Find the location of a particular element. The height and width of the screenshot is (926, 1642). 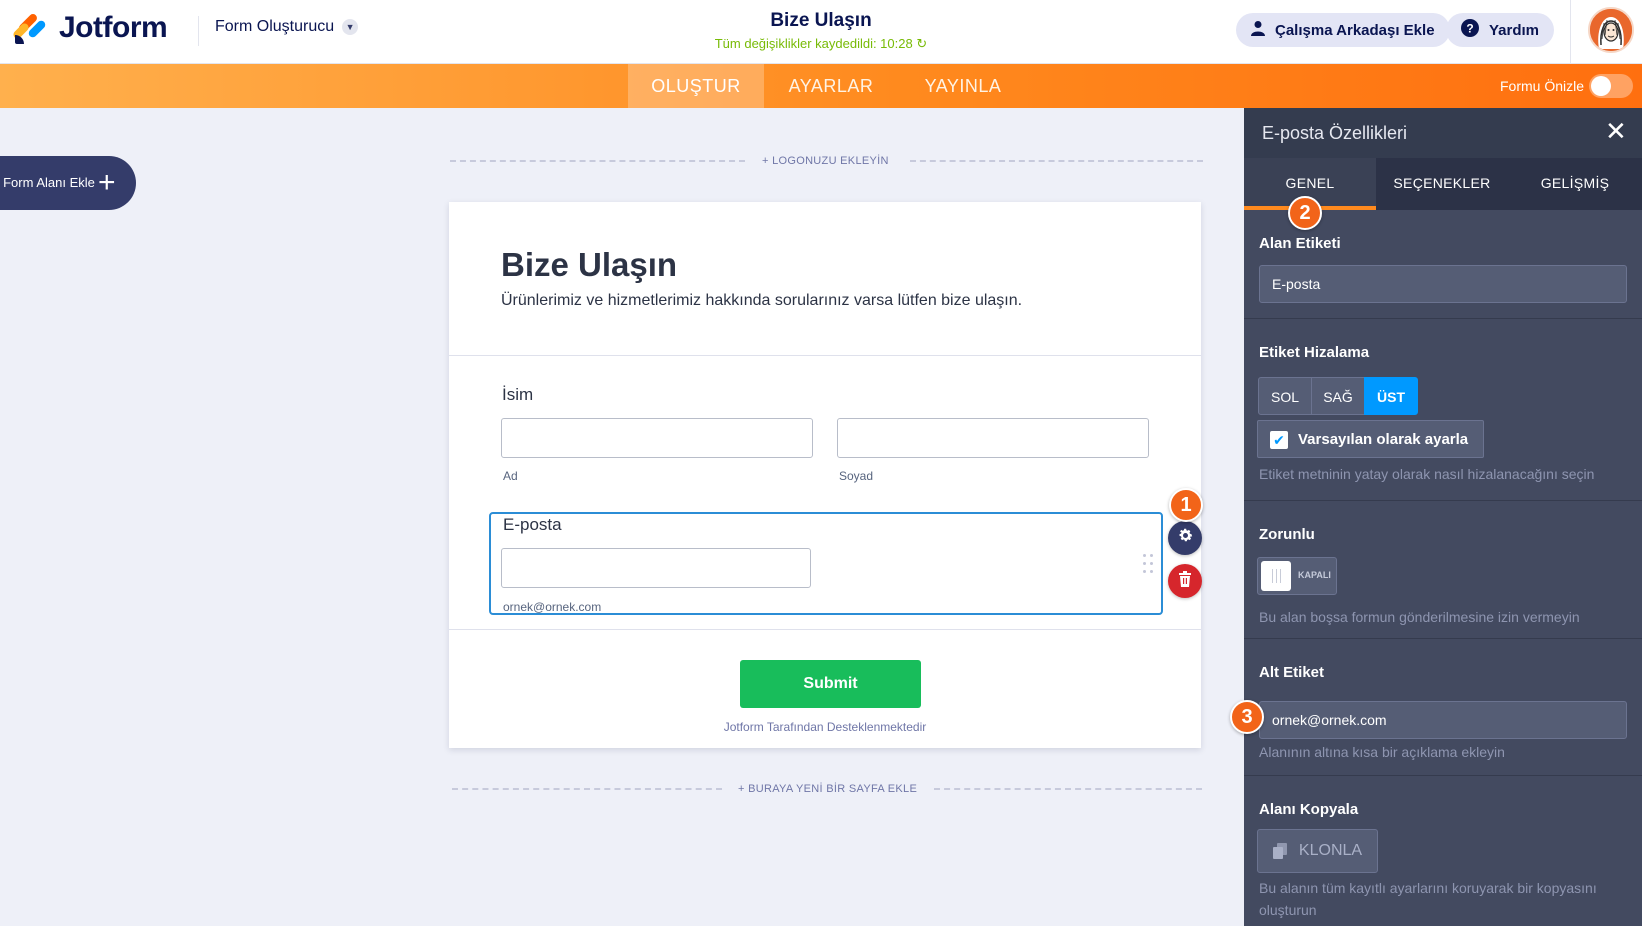

form-heading: Bize Ulaşın is located at coordinates (589, 264).